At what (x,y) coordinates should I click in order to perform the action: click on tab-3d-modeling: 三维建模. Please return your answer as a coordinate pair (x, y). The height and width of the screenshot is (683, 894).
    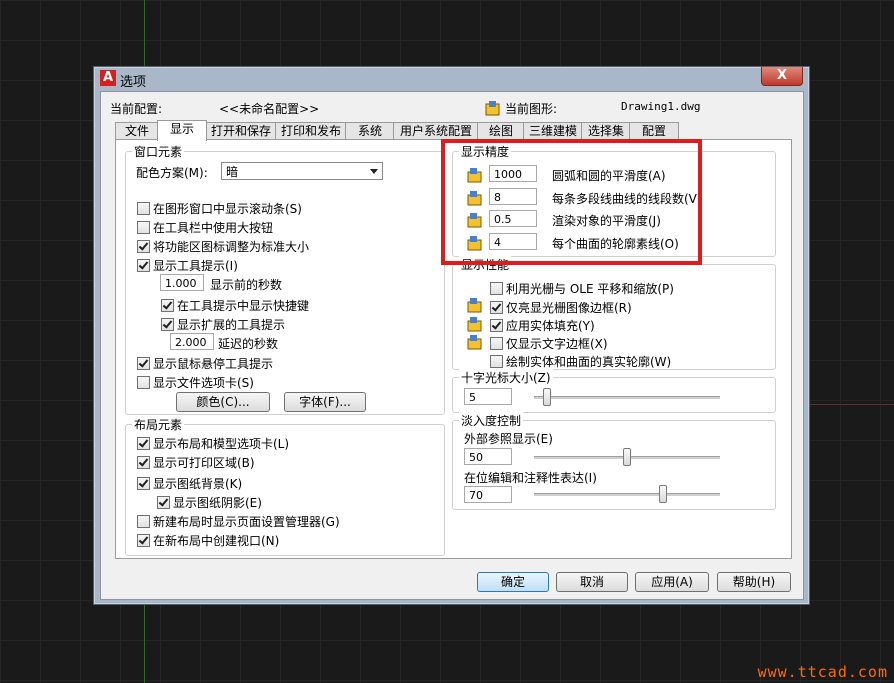
    Looking at the image, I should click on (553, 131).